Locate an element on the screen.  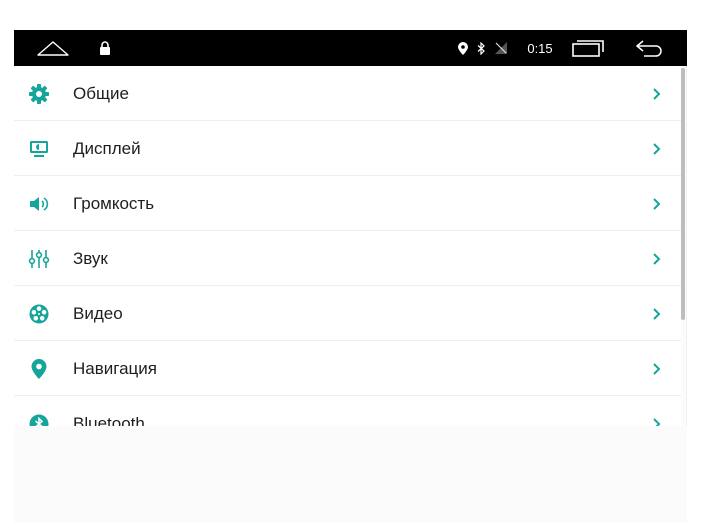
settings-item-label: Звук is located at coordinates (90, 258).